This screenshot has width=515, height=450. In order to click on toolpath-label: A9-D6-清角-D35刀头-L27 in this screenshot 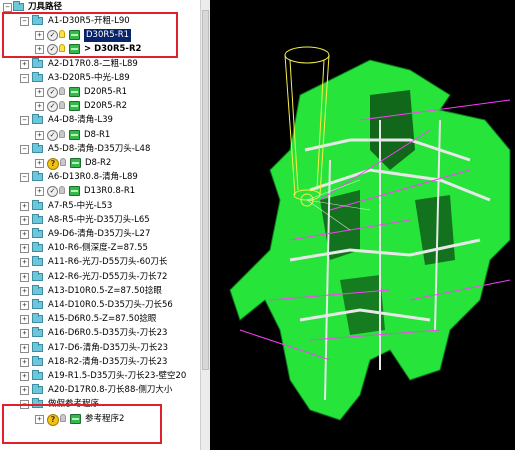, I will do `click(99, 234)`.